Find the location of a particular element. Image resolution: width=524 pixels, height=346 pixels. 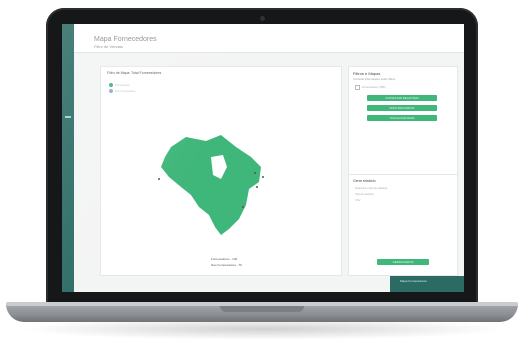

stat-nao-fornecedores: Nao Fornecedores - 76 is located at coordinates (226, 265).